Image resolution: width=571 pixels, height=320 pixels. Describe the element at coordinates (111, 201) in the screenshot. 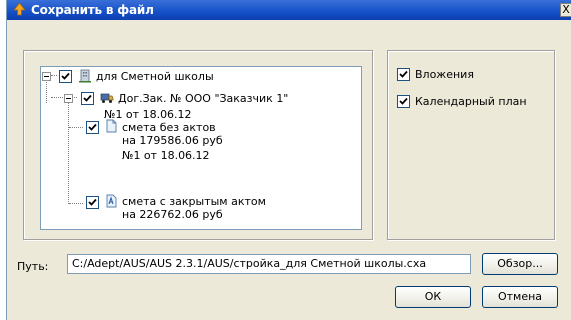

I see `document-act-icon` at that location.